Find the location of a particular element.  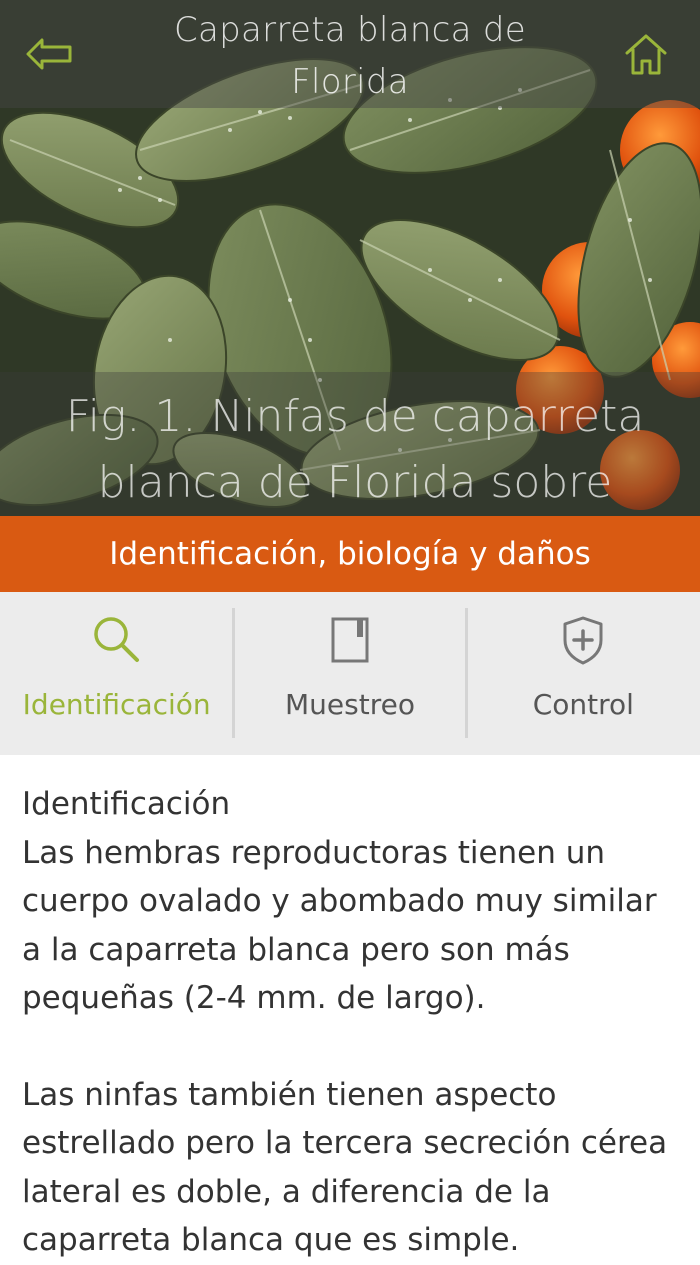

back-button is located at coordinates (50, 54).